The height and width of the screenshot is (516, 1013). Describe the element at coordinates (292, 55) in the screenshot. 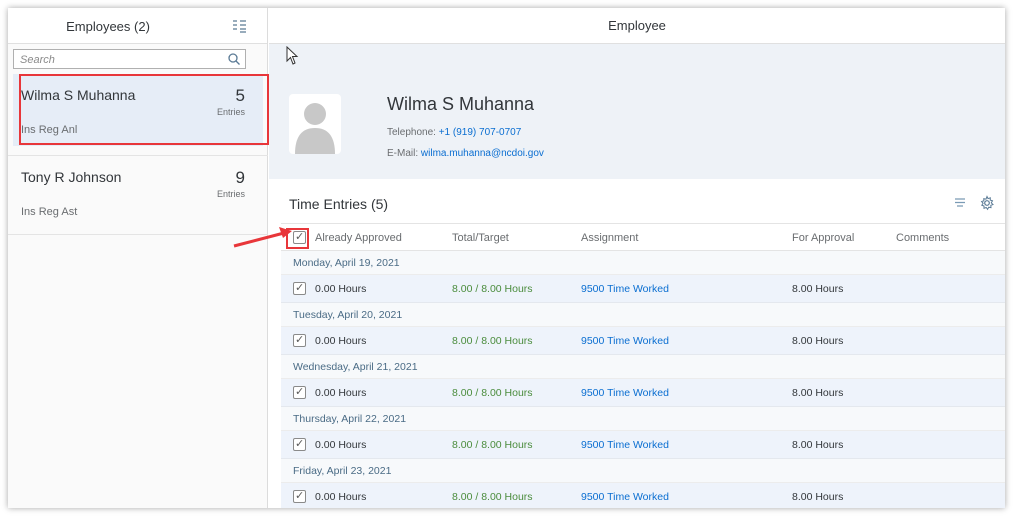

I see `mouse-cursor-icon` at that location.